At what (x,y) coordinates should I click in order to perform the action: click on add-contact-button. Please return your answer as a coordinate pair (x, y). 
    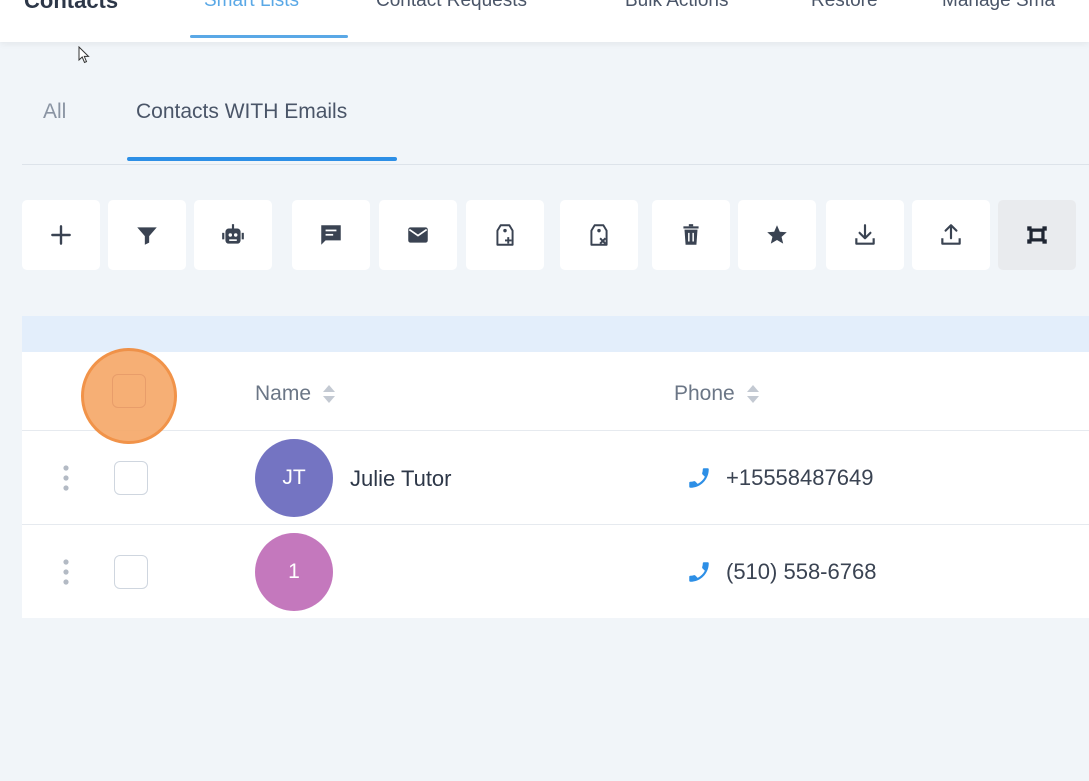
    Looking at the image, I should click on (61, 235).